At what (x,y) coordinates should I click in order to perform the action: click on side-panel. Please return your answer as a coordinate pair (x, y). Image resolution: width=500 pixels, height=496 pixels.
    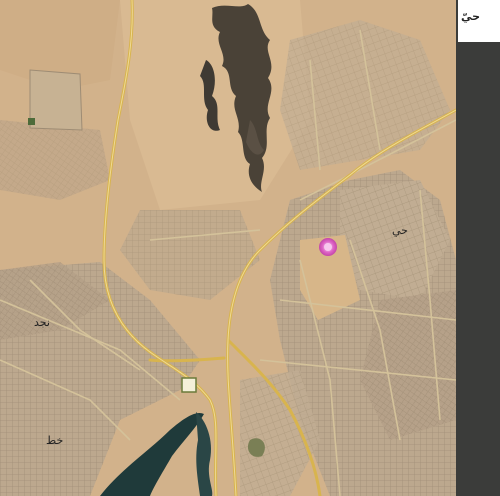
    Looking at the image, I should click on (478, 248).